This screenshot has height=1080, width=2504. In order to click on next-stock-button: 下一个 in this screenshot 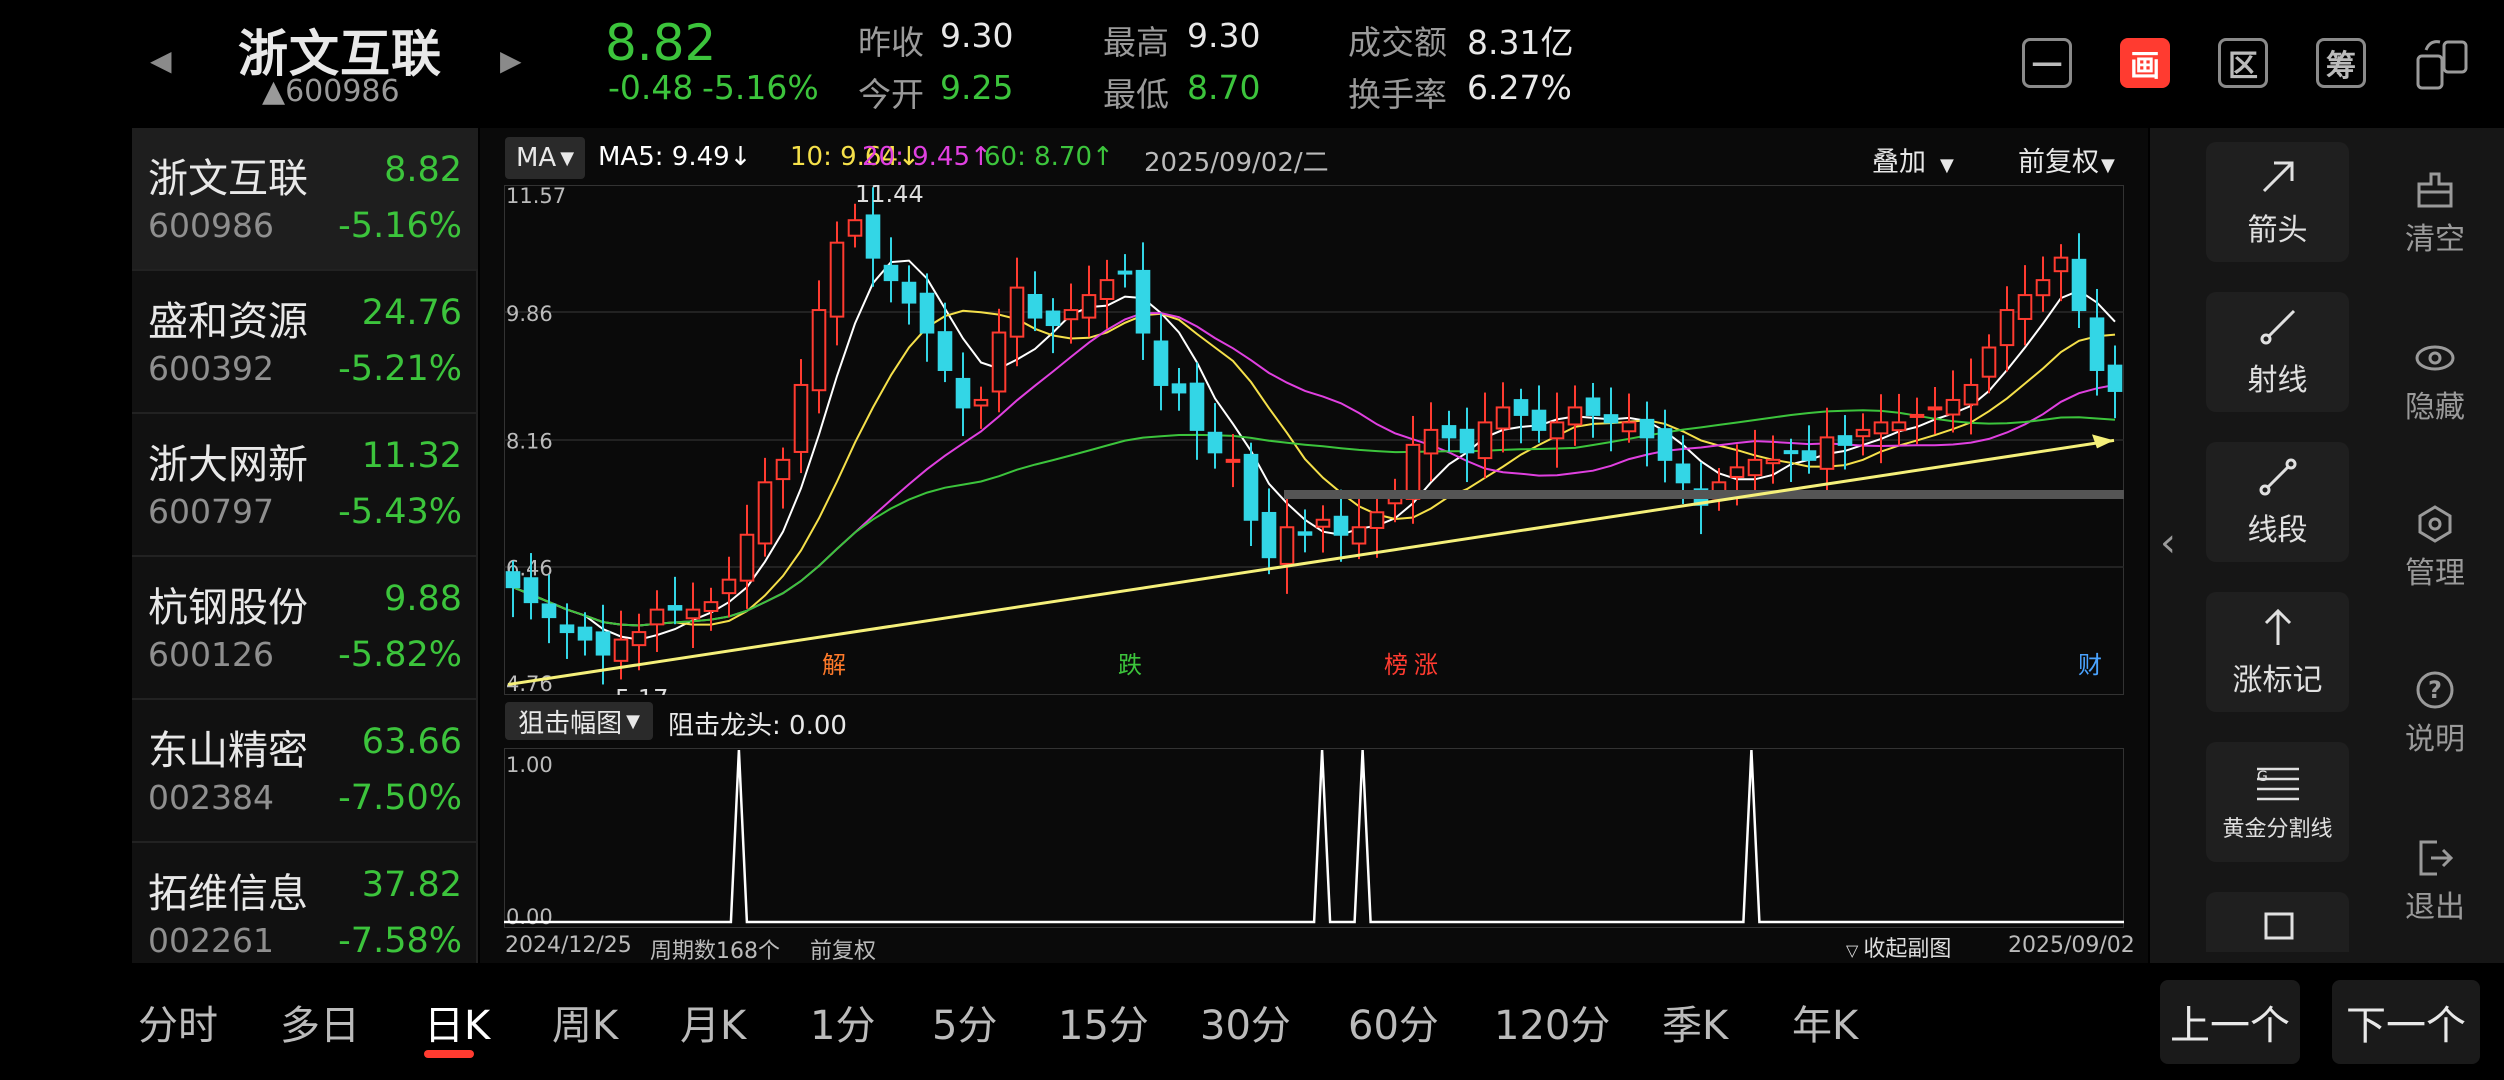, I will do `click(2406, 1022)`.